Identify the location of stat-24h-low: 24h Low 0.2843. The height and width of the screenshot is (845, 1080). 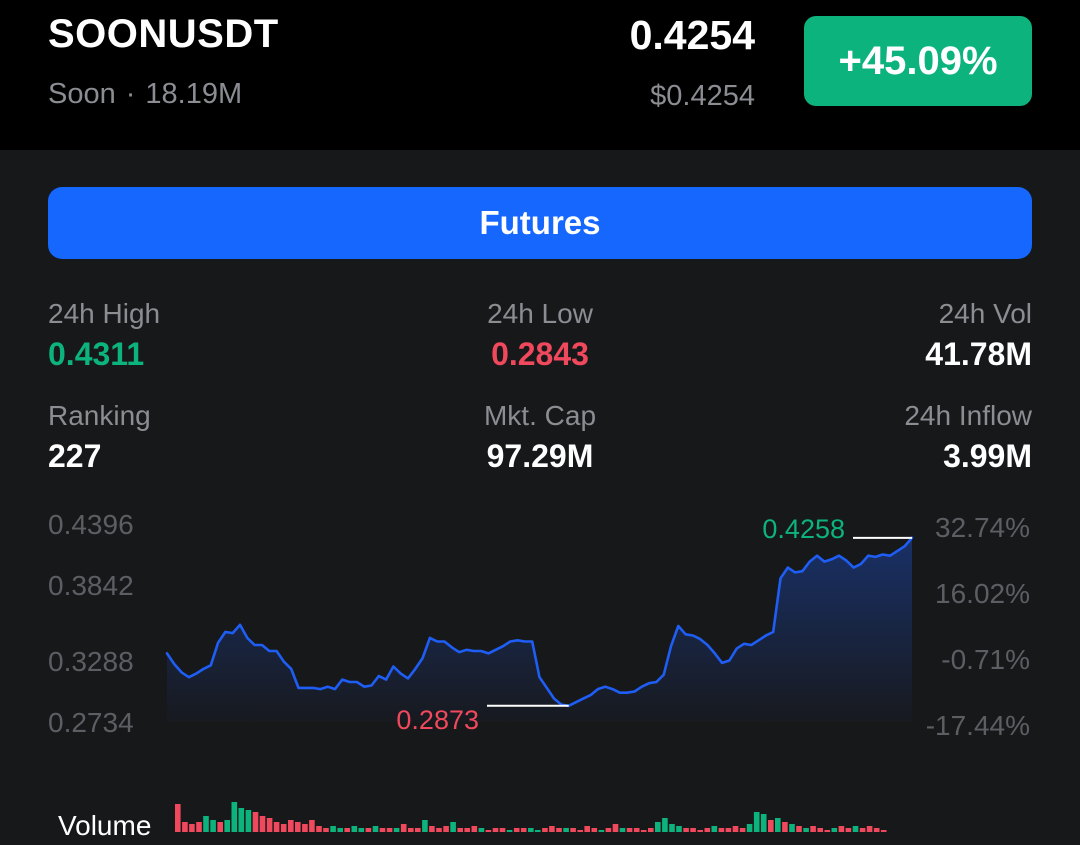
(540, 335).